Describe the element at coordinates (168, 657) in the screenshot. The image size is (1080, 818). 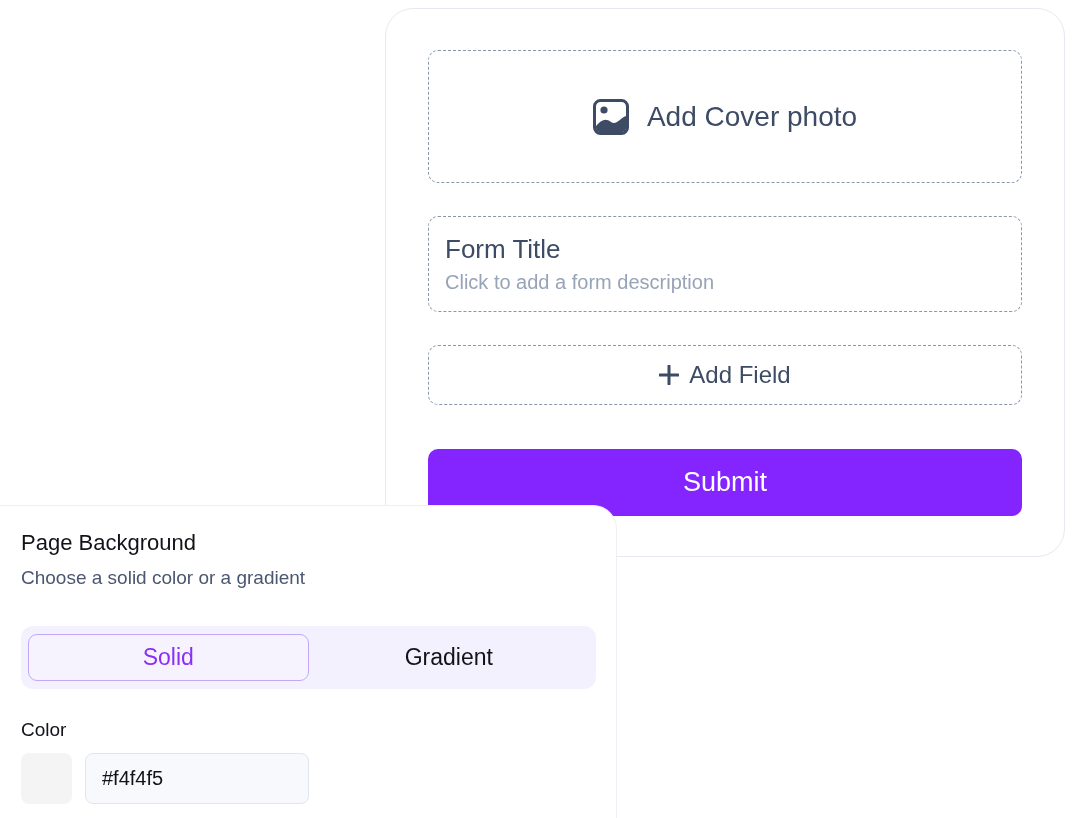
I see `background-type-tab: Solid` at that location.